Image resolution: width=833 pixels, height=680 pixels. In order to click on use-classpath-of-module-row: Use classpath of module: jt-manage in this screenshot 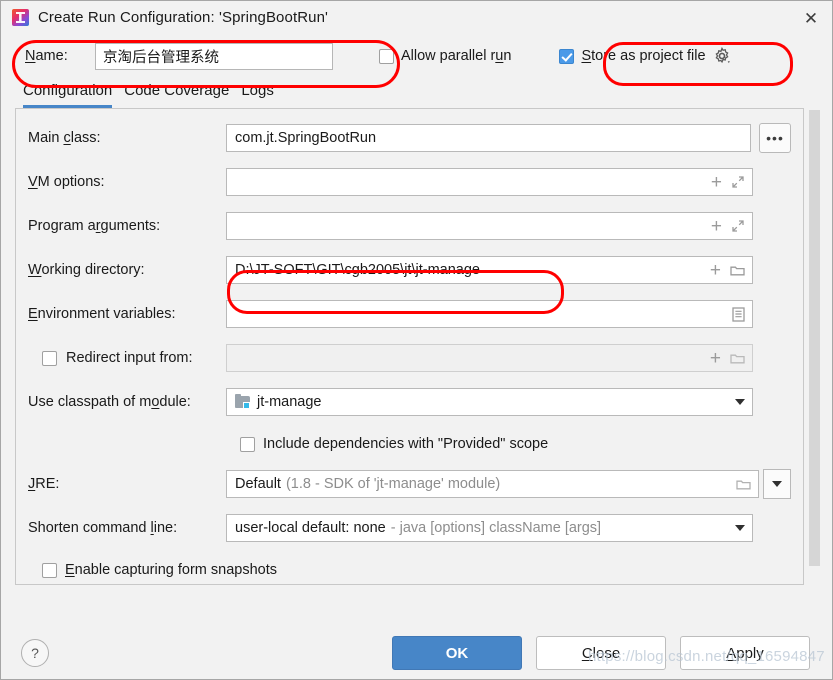, I will do `click(409, 402)`.